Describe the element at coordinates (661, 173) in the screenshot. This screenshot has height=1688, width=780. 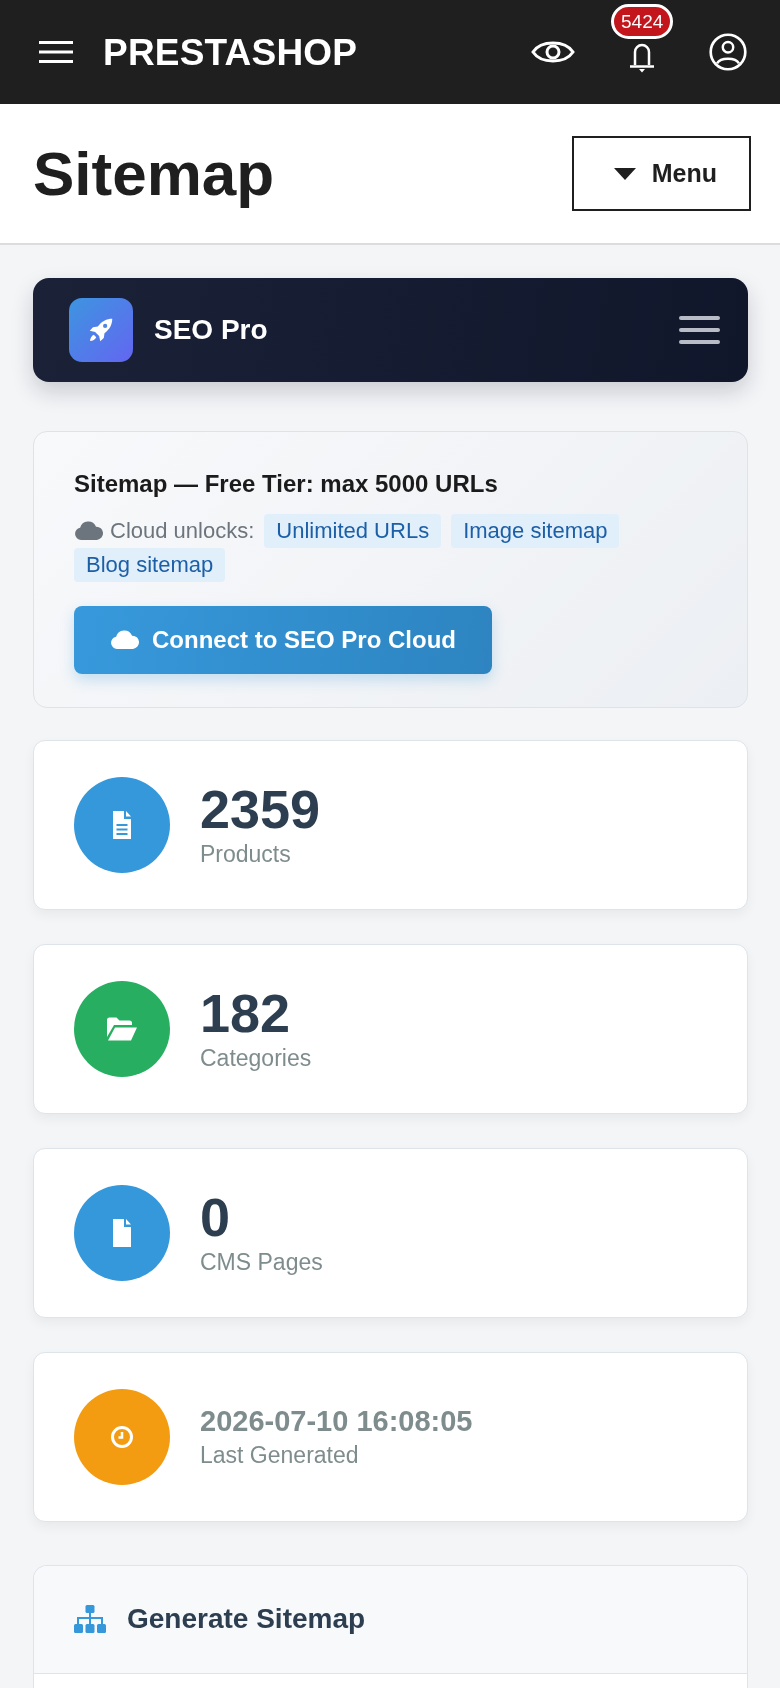
I see `menu-button: Menu` at that location.